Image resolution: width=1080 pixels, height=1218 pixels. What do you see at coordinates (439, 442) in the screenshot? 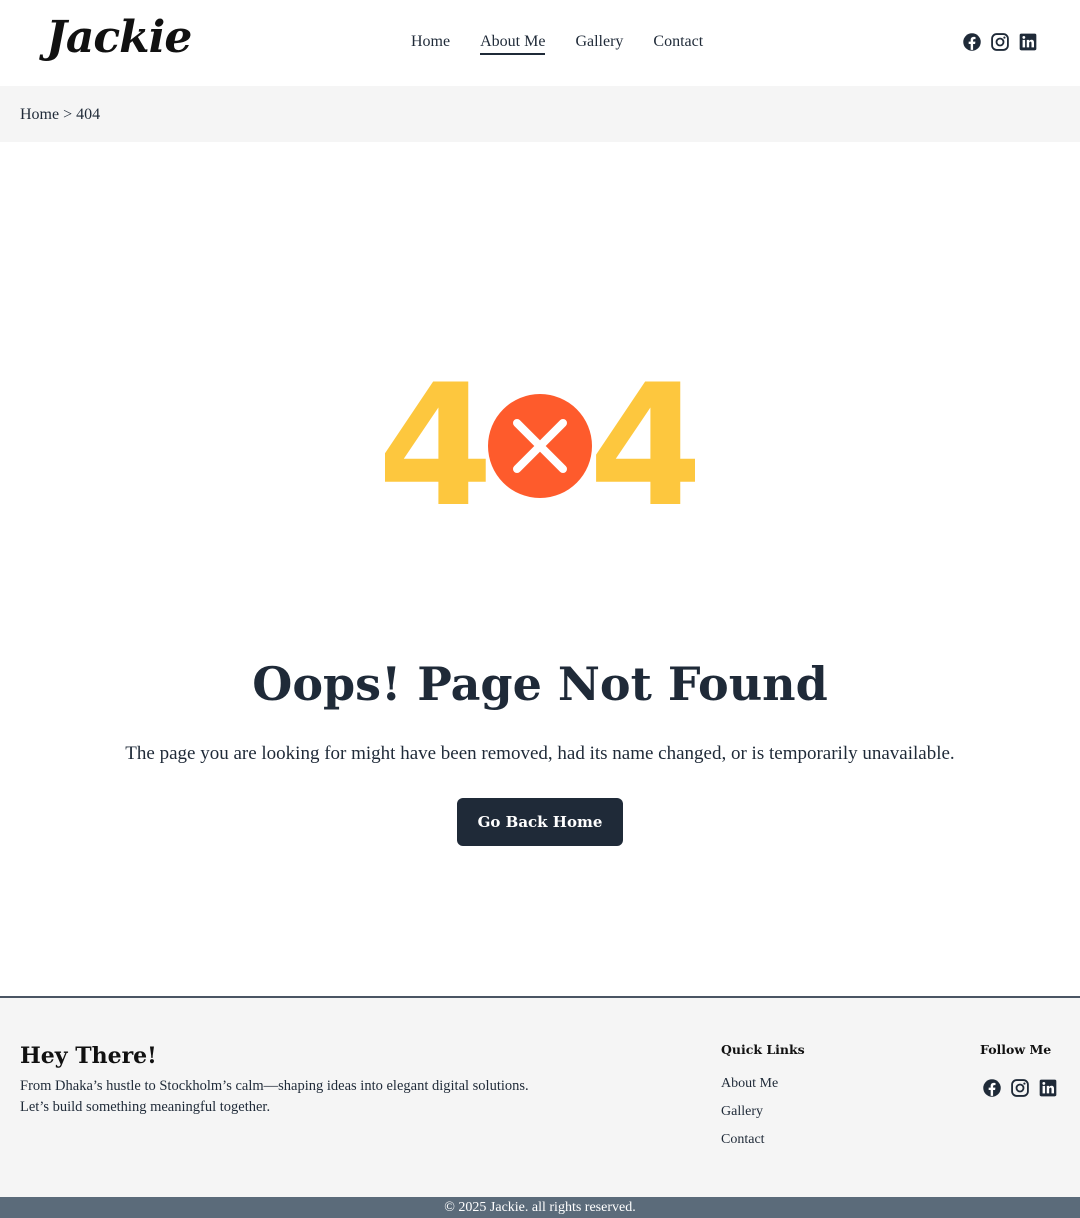
I see `digit-four-left: 4` at bounding box center [439, 442].